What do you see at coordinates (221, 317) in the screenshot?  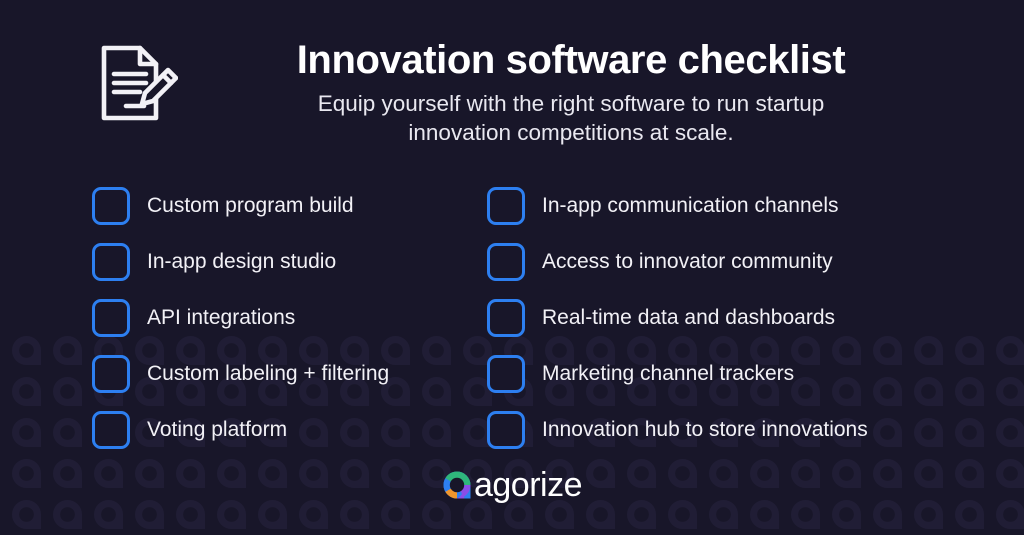 I see `checklist-item-label: API integrations` at bounding box center [221, 317].